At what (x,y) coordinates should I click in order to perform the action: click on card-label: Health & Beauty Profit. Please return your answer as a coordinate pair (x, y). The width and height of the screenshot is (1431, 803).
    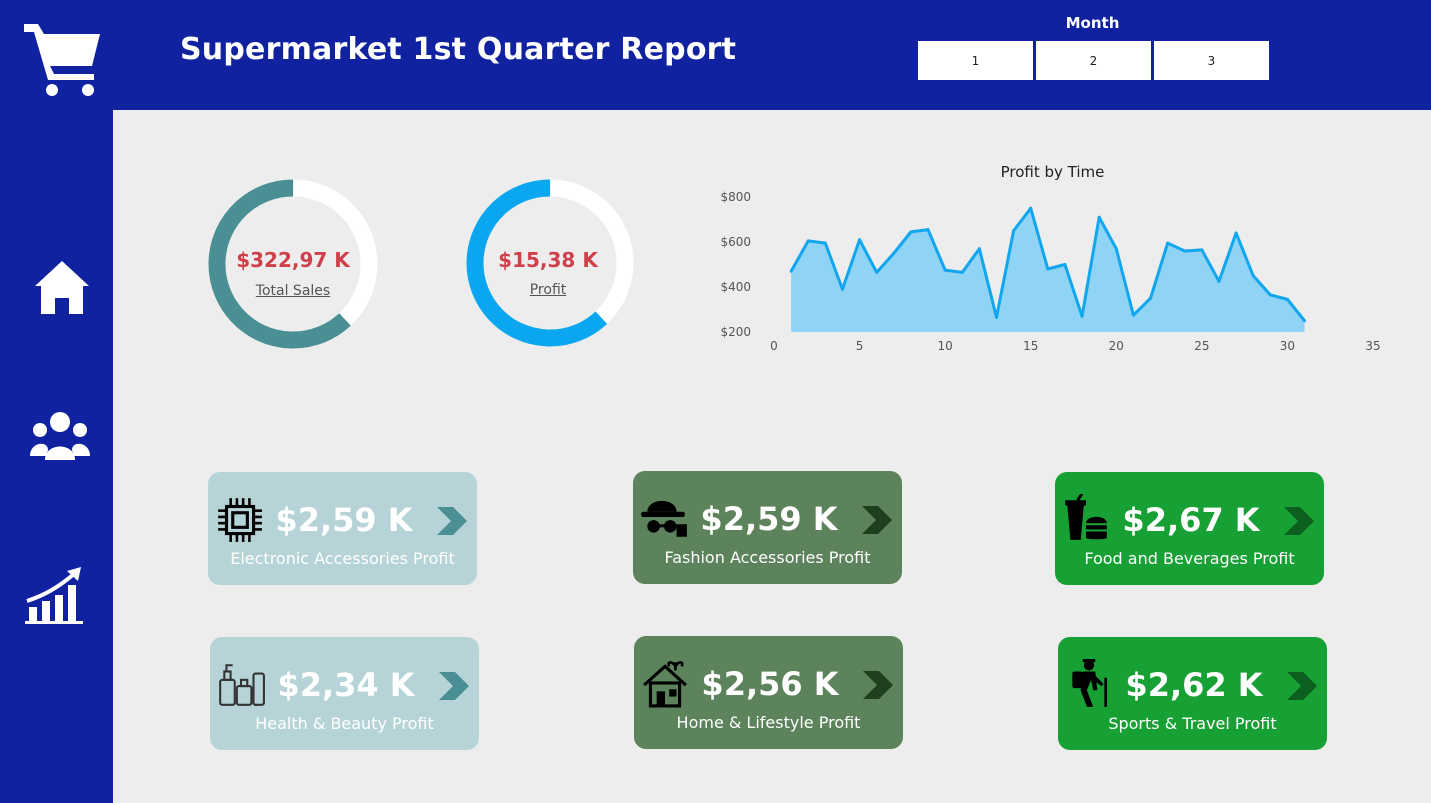
    Looking at the image, I should click on (344, 723).